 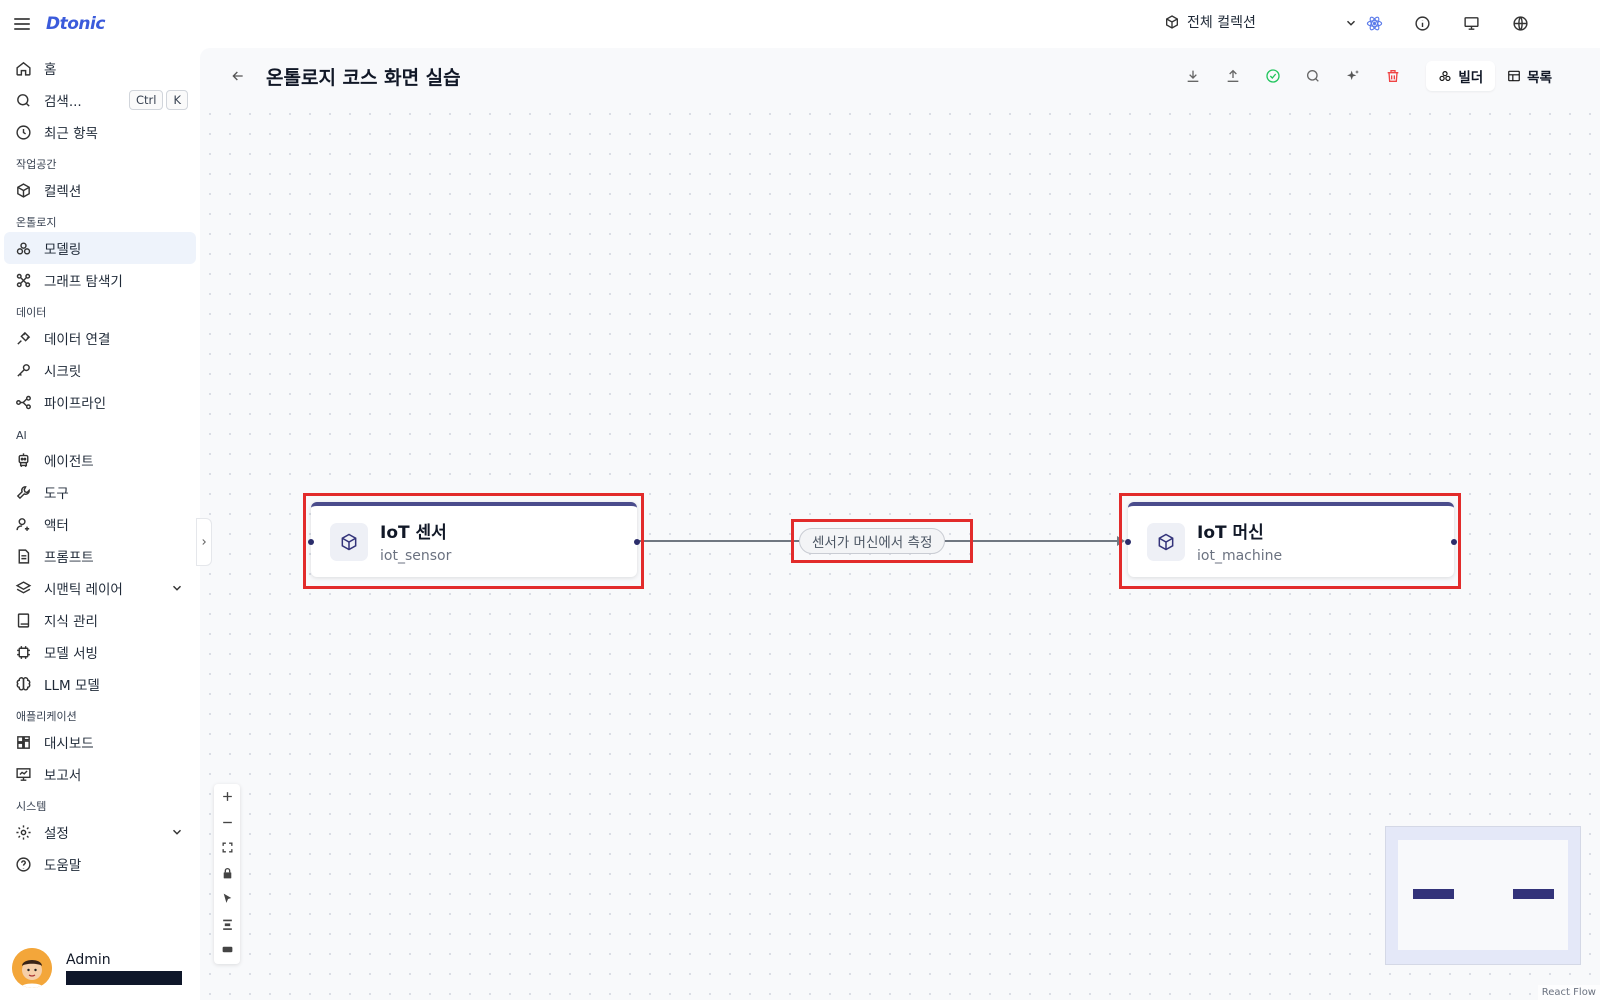 I want to click on sidebar-item-label: 그래프 탐색기, so click(x=83, y=282).